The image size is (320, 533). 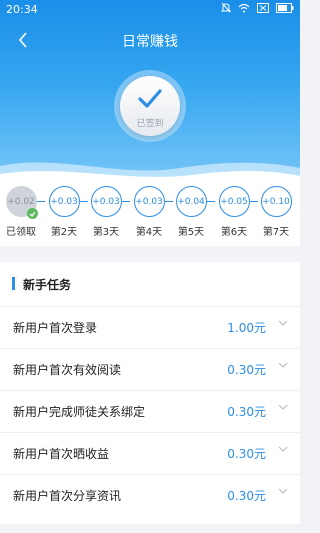 What do you see at coordinates (61, 454) in the screenshot?
I see `task-name: 新用户首次晒收益` at bounding box center [61, 454].